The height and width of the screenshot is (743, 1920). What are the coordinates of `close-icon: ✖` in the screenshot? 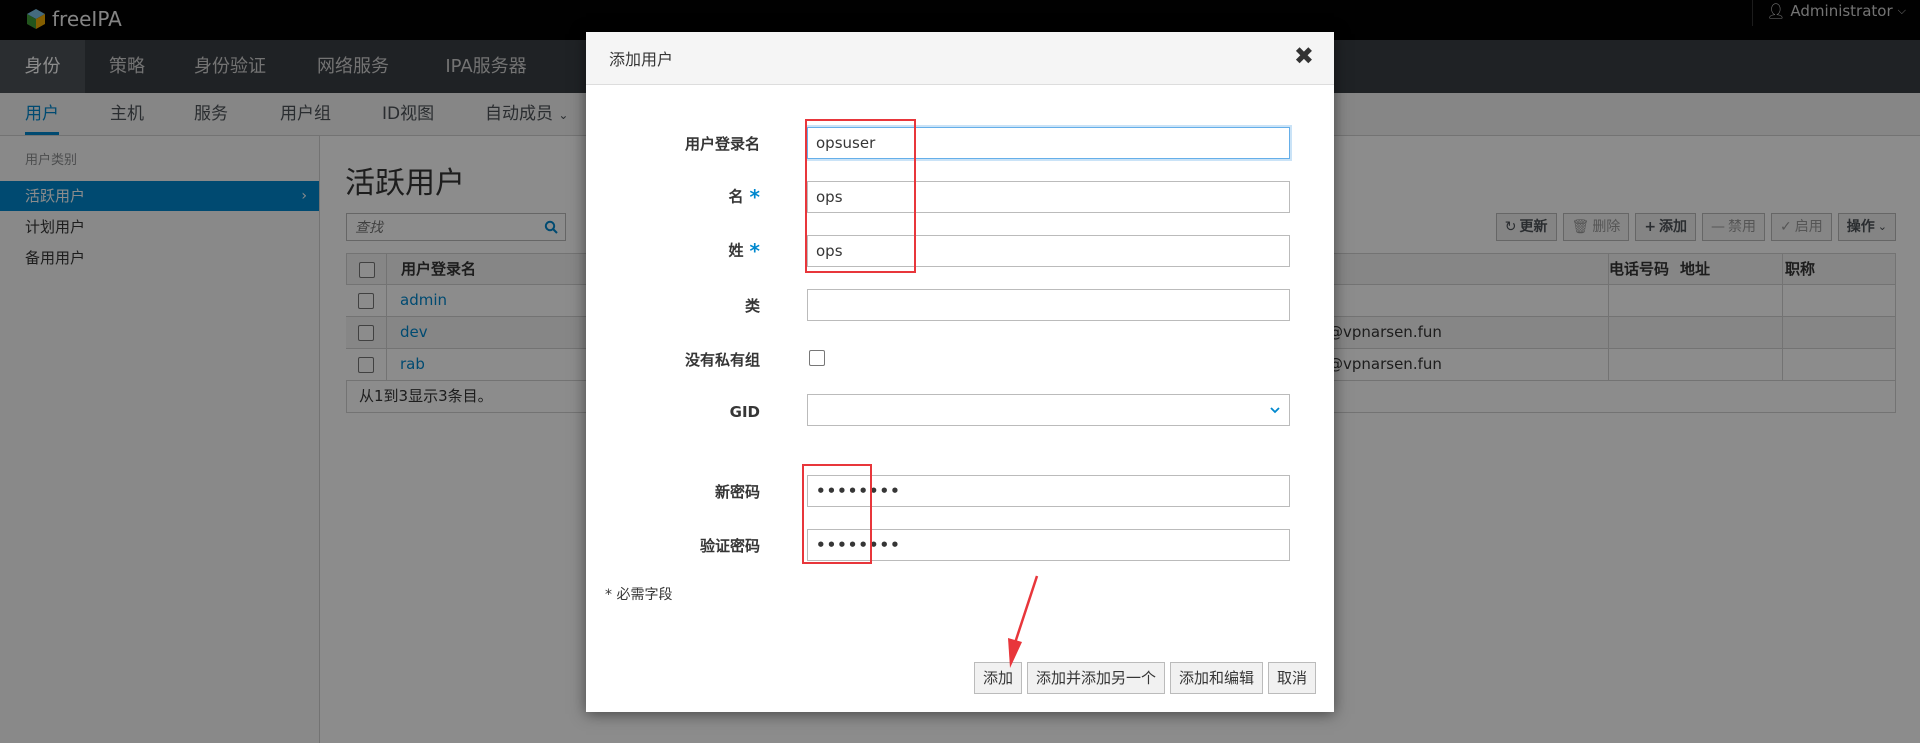 It's located at (1304, 56).